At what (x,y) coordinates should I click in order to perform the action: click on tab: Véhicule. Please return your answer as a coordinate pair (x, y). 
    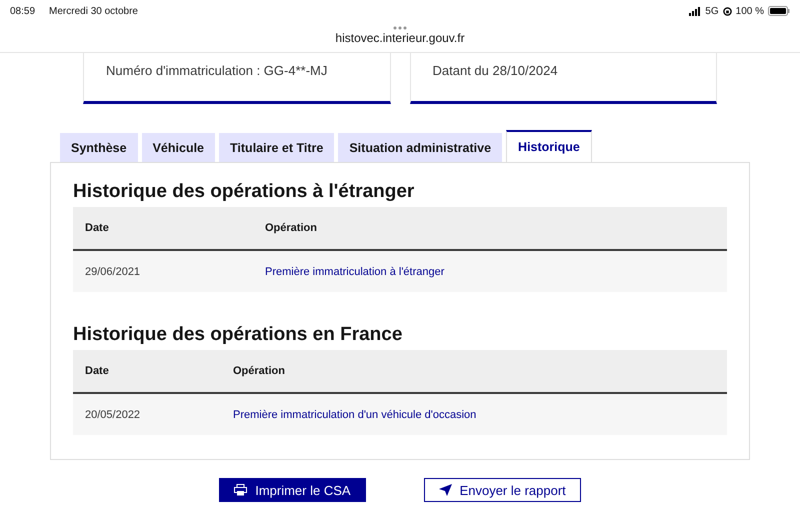
    Looking at the image, I should click on (179, 147).